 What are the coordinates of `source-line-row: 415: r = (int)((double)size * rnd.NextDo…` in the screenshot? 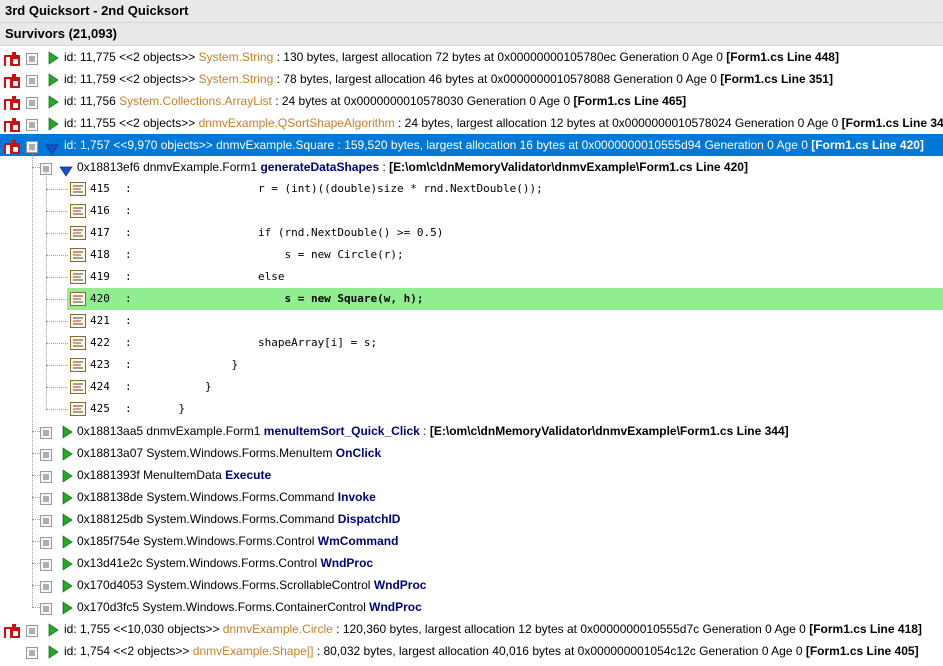 It's located at (471, 189).